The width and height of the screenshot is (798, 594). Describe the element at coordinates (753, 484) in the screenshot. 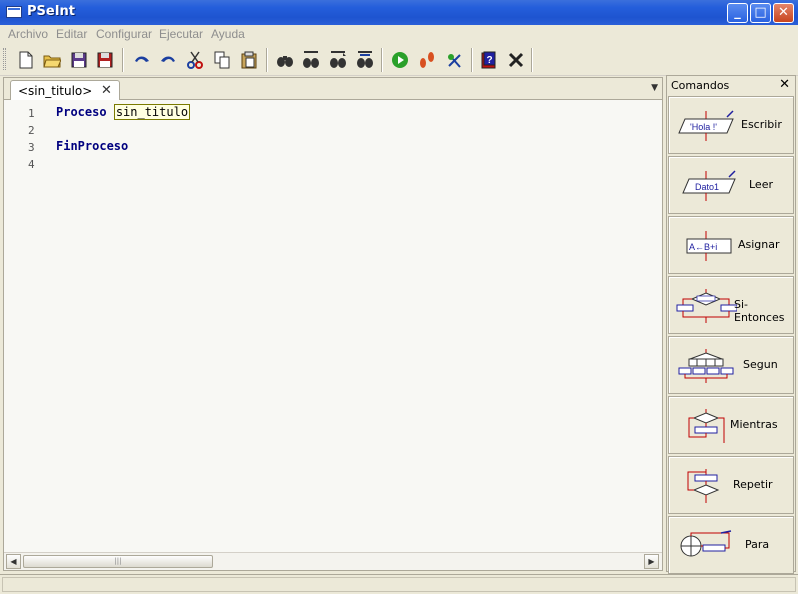

I see `command-label: Repetir` at that location.